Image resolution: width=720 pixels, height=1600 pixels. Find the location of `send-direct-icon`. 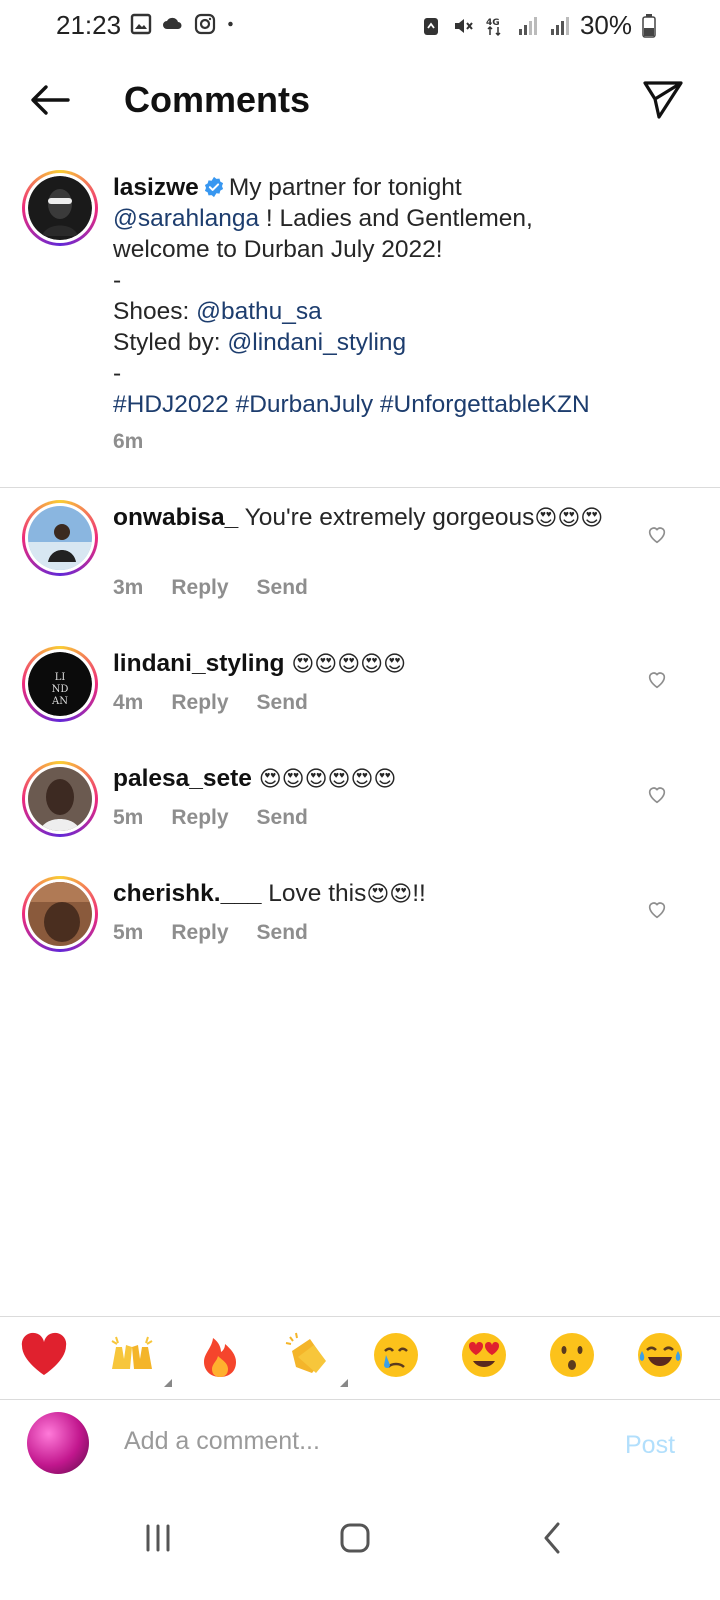

send-direct-icon is located at coordinates (663, 99).